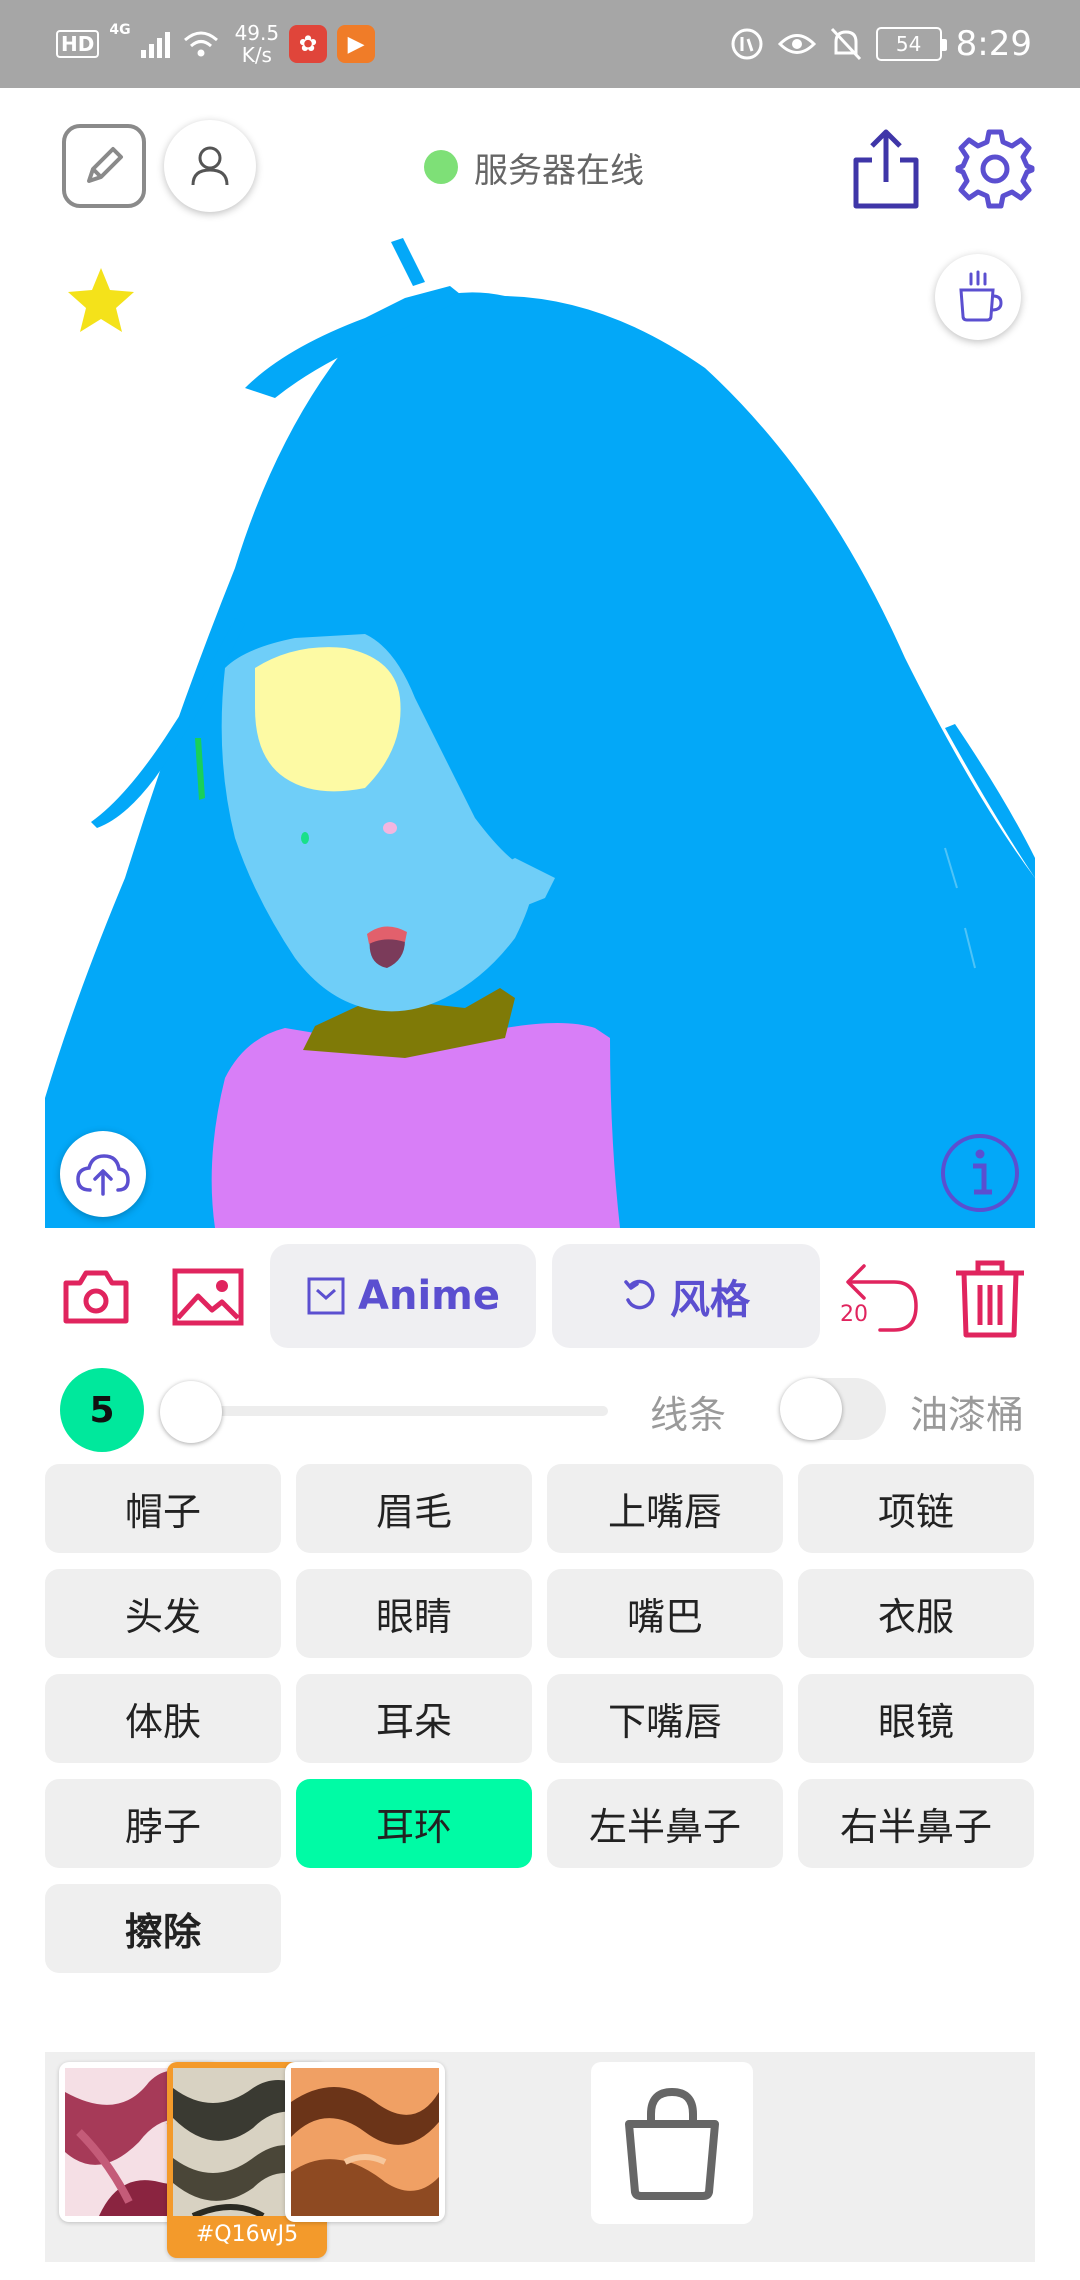 Image resolution: width=1080 pixels, height=2280 pixels. I want to click on coffee-icon, so click(981, 296).